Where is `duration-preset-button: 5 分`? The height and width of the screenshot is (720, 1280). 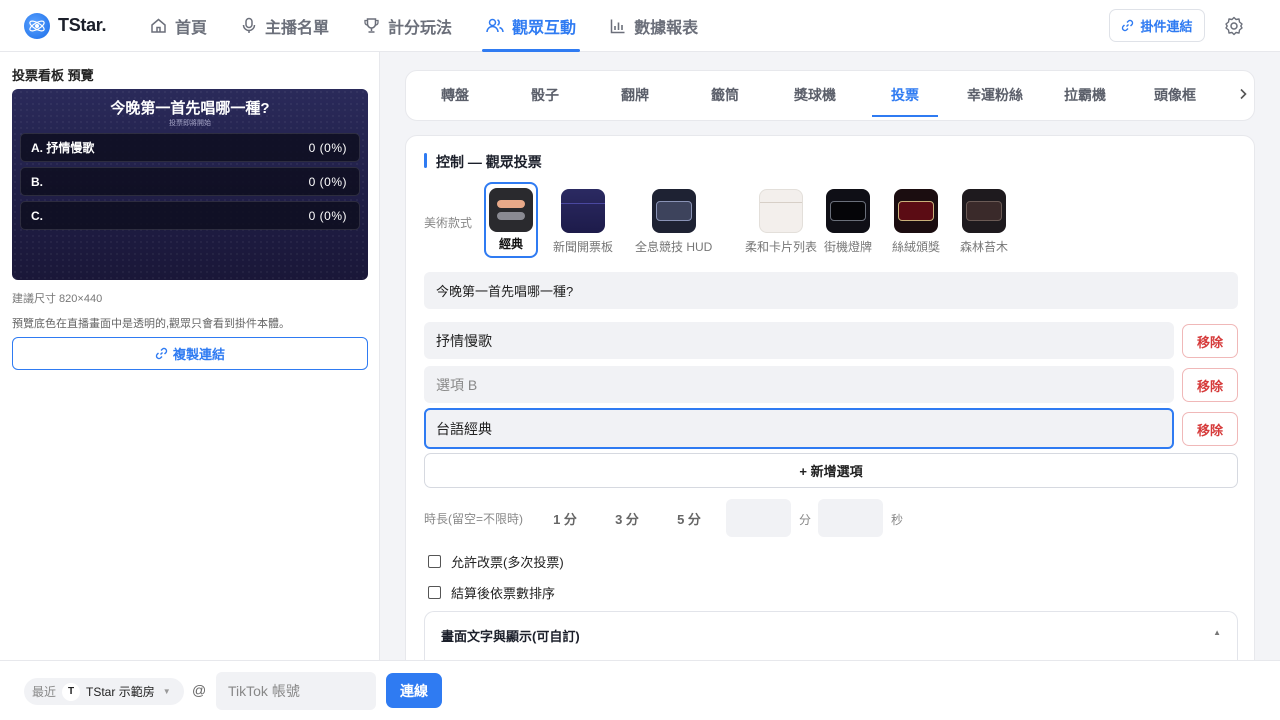
duration-preset-button: 5 分 is located at coordinates (689, 518).